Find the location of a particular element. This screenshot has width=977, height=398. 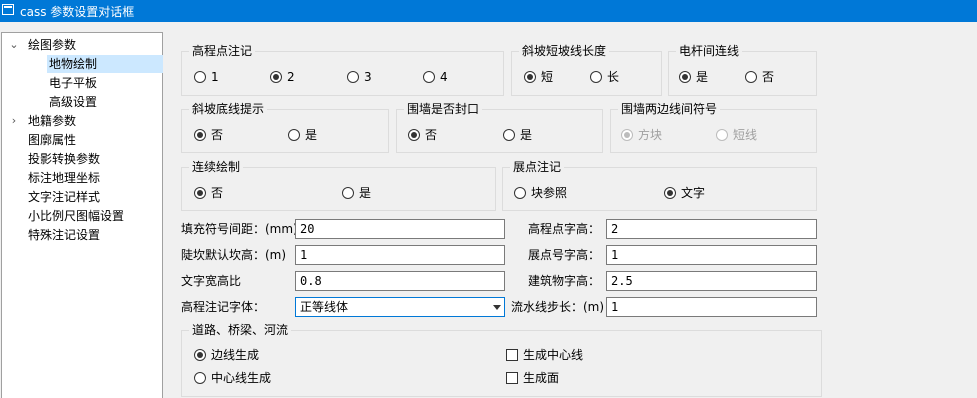

flow-step-label: 流水线步长：(m) is located at coordinates (558, 307).